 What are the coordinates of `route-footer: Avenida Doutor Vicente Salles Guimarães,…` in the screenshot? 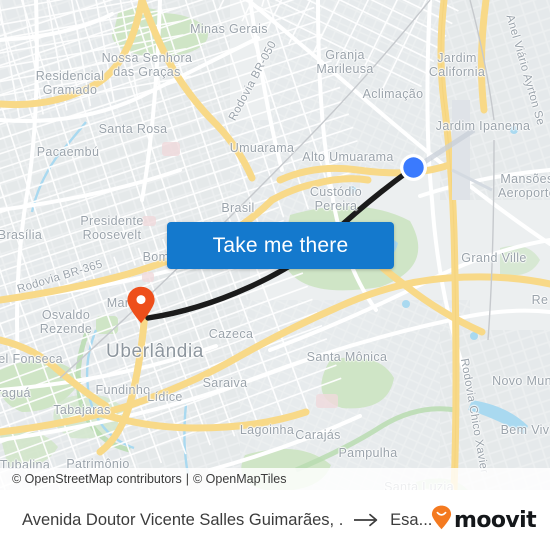 It's located at (275, 520).